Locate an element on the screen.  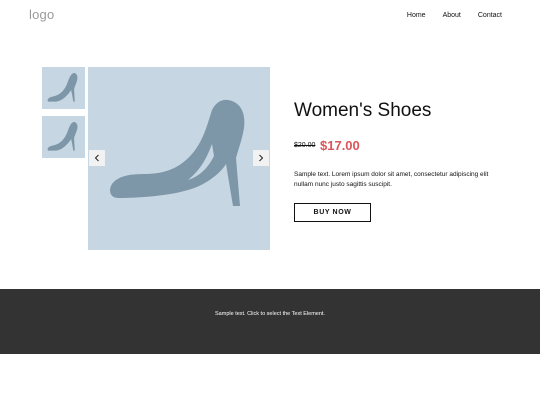
nav-home-link: Home is located at coordinates (416, 15).